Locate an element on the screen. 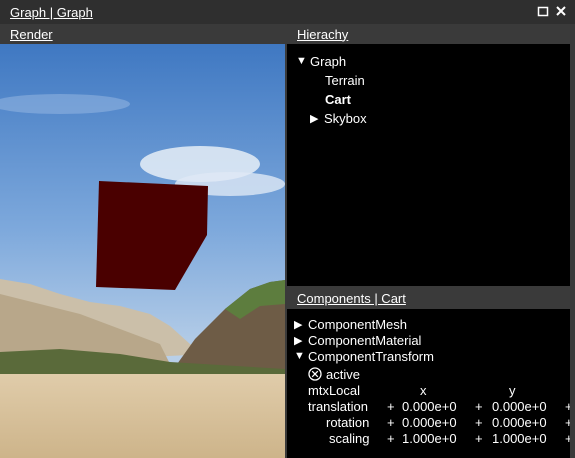  components-panel-header: Components | Cart is located at coordinates (351, 298).